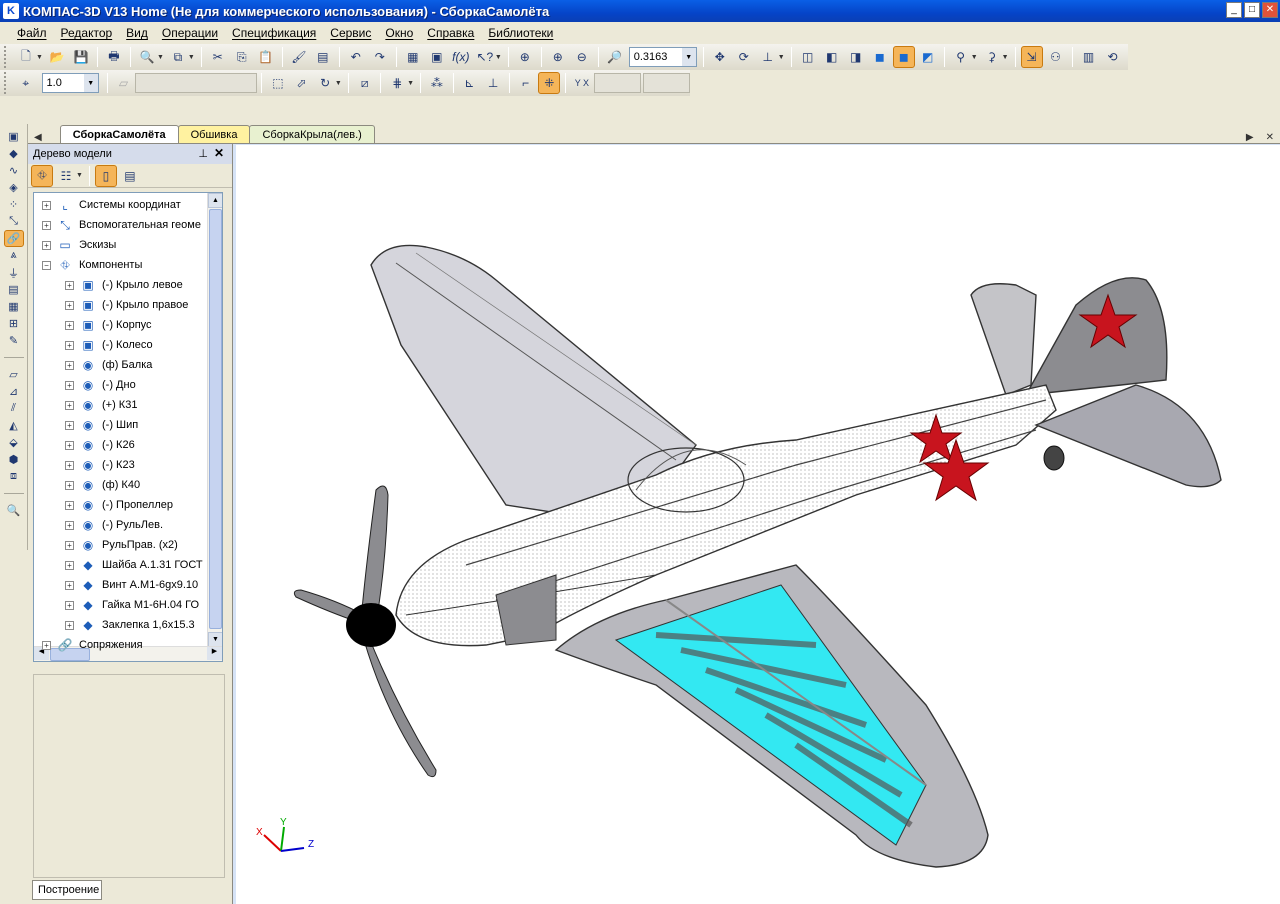  Describe the element at coordinates (14, 374) in the screenshot. I see `toolbar-sheet-icon: ▱` at that location.